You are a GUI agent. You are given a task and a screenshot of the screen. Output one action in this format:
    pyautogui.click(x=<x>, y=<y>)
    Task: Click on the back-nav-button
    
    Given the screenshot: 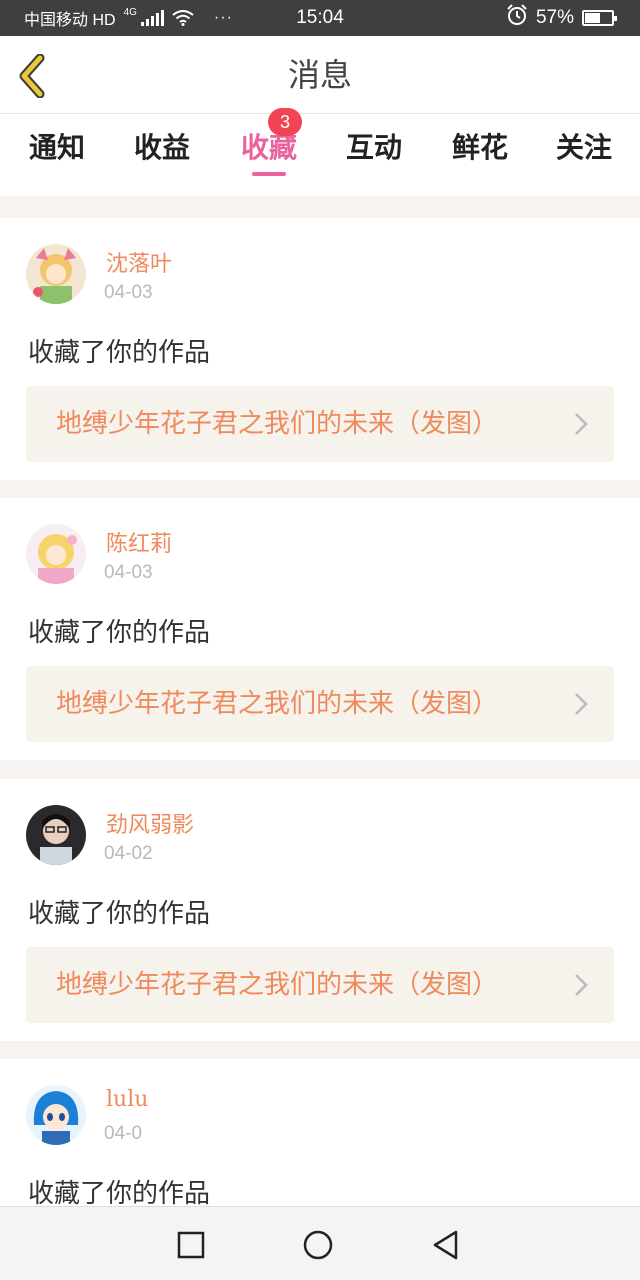 What is the action you would take?
    pyautogui.click(x=446, y=1245)
    